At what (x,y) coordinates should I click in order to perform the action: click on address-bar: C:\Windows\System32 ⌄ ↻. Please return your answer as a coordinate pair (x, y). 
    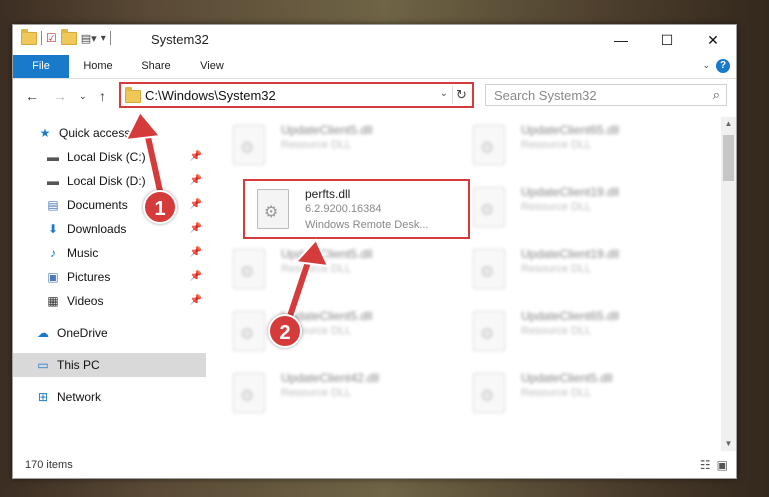
    Looking at the image, I should click on (296, 95).